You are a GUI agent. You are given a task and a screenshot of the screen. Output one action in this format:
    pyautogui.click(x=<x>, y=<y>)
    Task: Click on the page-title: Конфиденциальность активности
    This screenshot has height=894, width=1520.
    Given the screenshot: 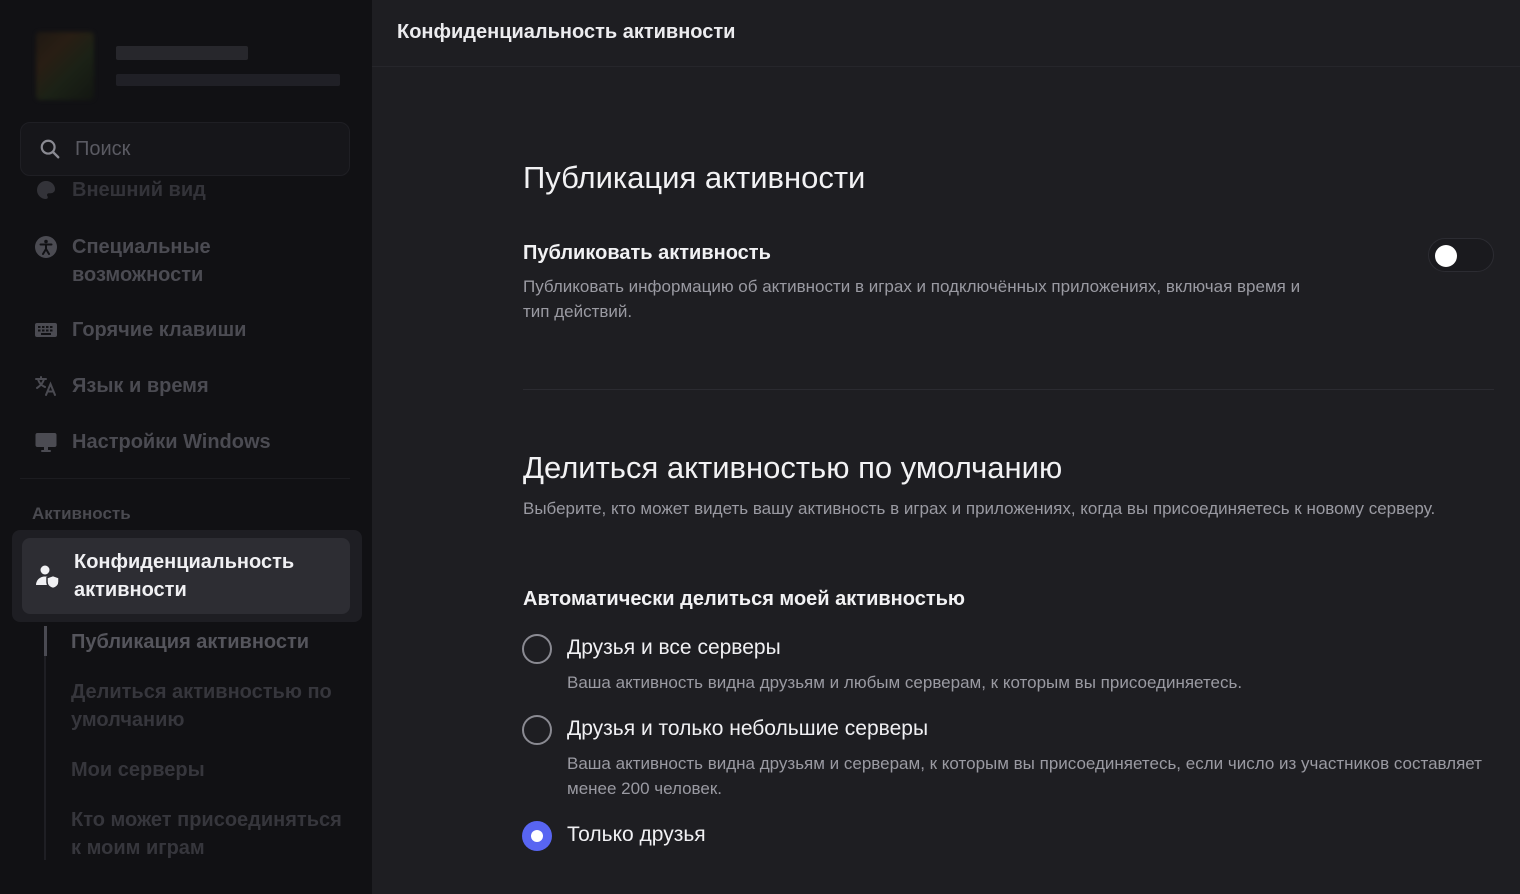 What is the action you would take?
    pyautogui.click(x=566, y=32)
    